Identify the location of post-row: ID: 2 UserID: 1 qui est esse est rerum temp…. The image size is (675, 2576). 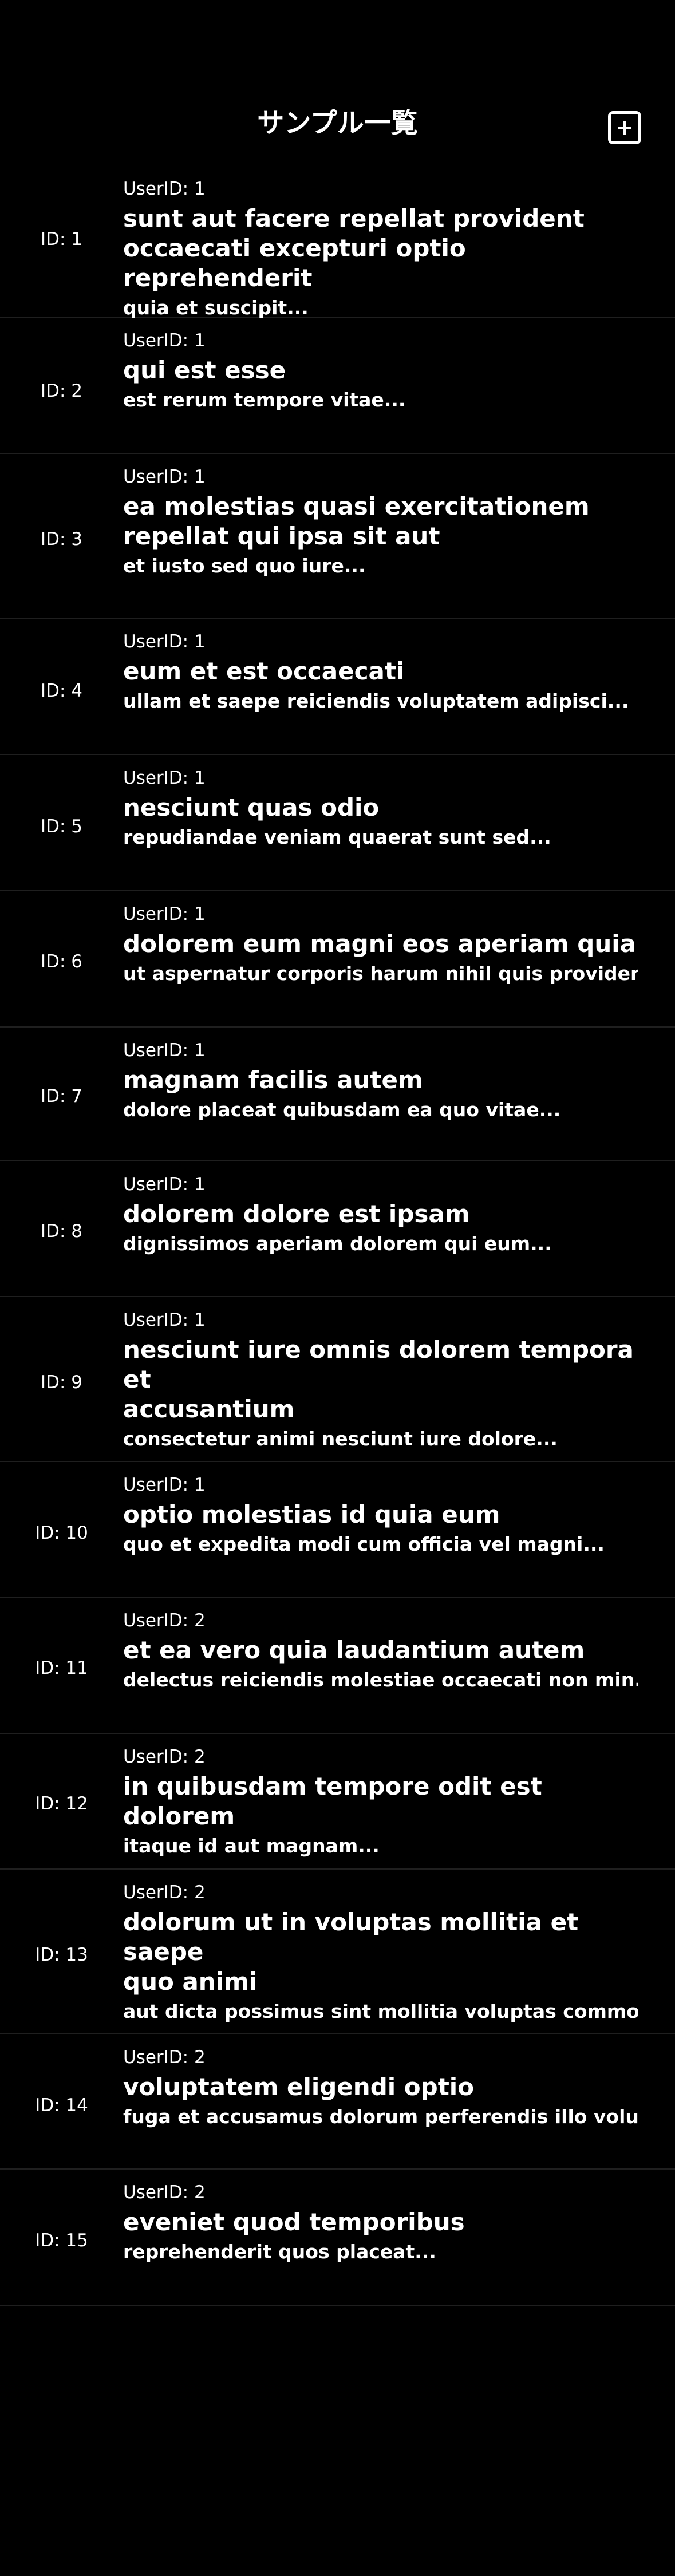
(337, 386).